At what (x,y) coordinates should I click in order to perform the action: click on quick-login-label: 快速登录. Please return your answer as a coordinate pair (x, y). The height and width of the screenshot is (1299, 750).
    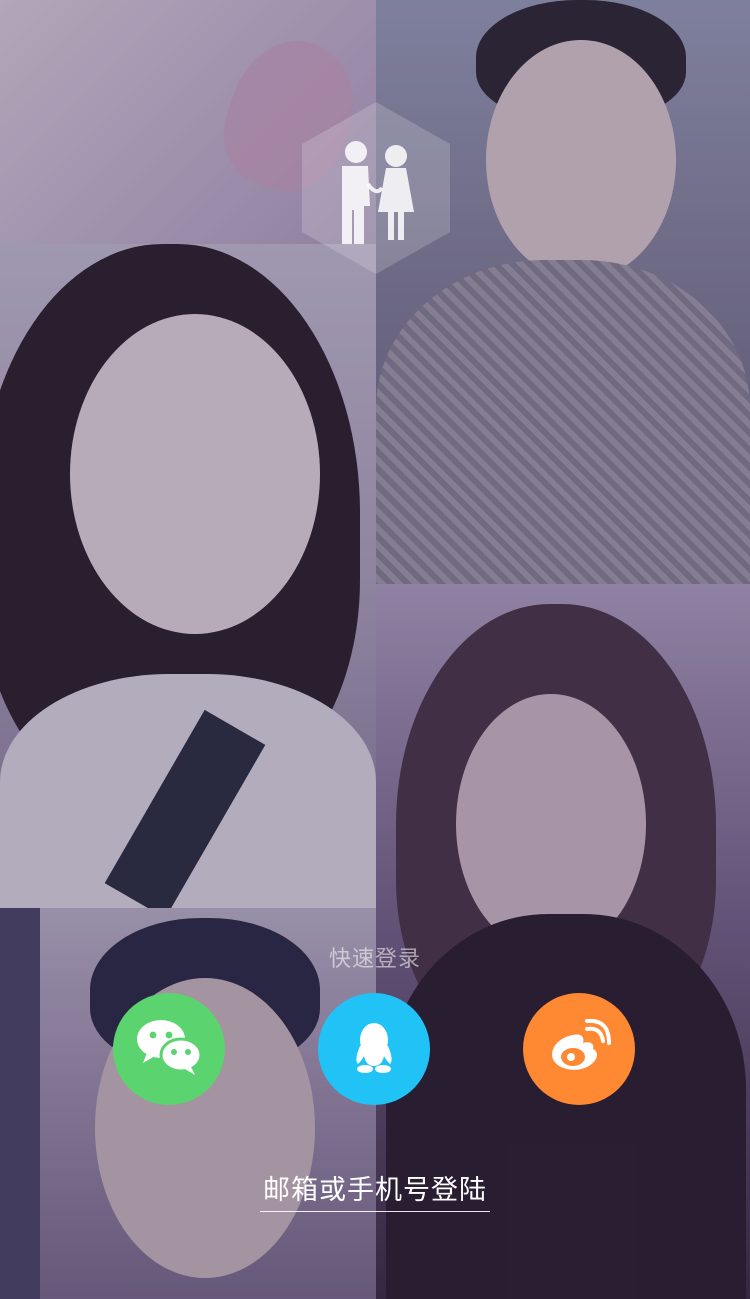
    Looking at the image, I should click on (374, 959).